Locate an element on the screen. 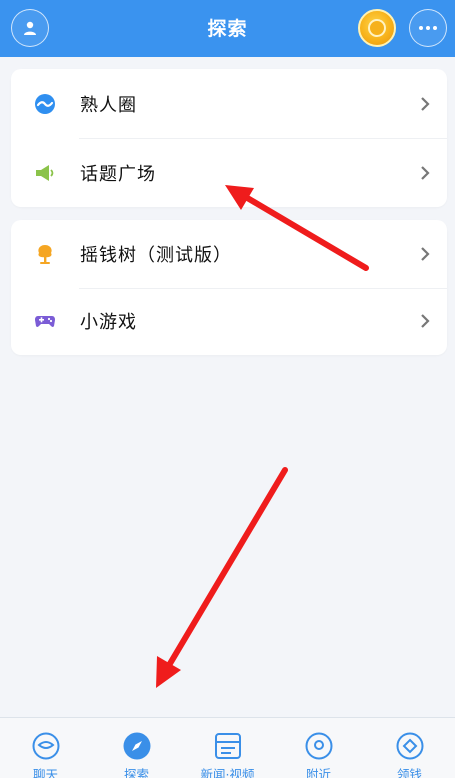  money-tree-icon is located at coordinates (45, 254).